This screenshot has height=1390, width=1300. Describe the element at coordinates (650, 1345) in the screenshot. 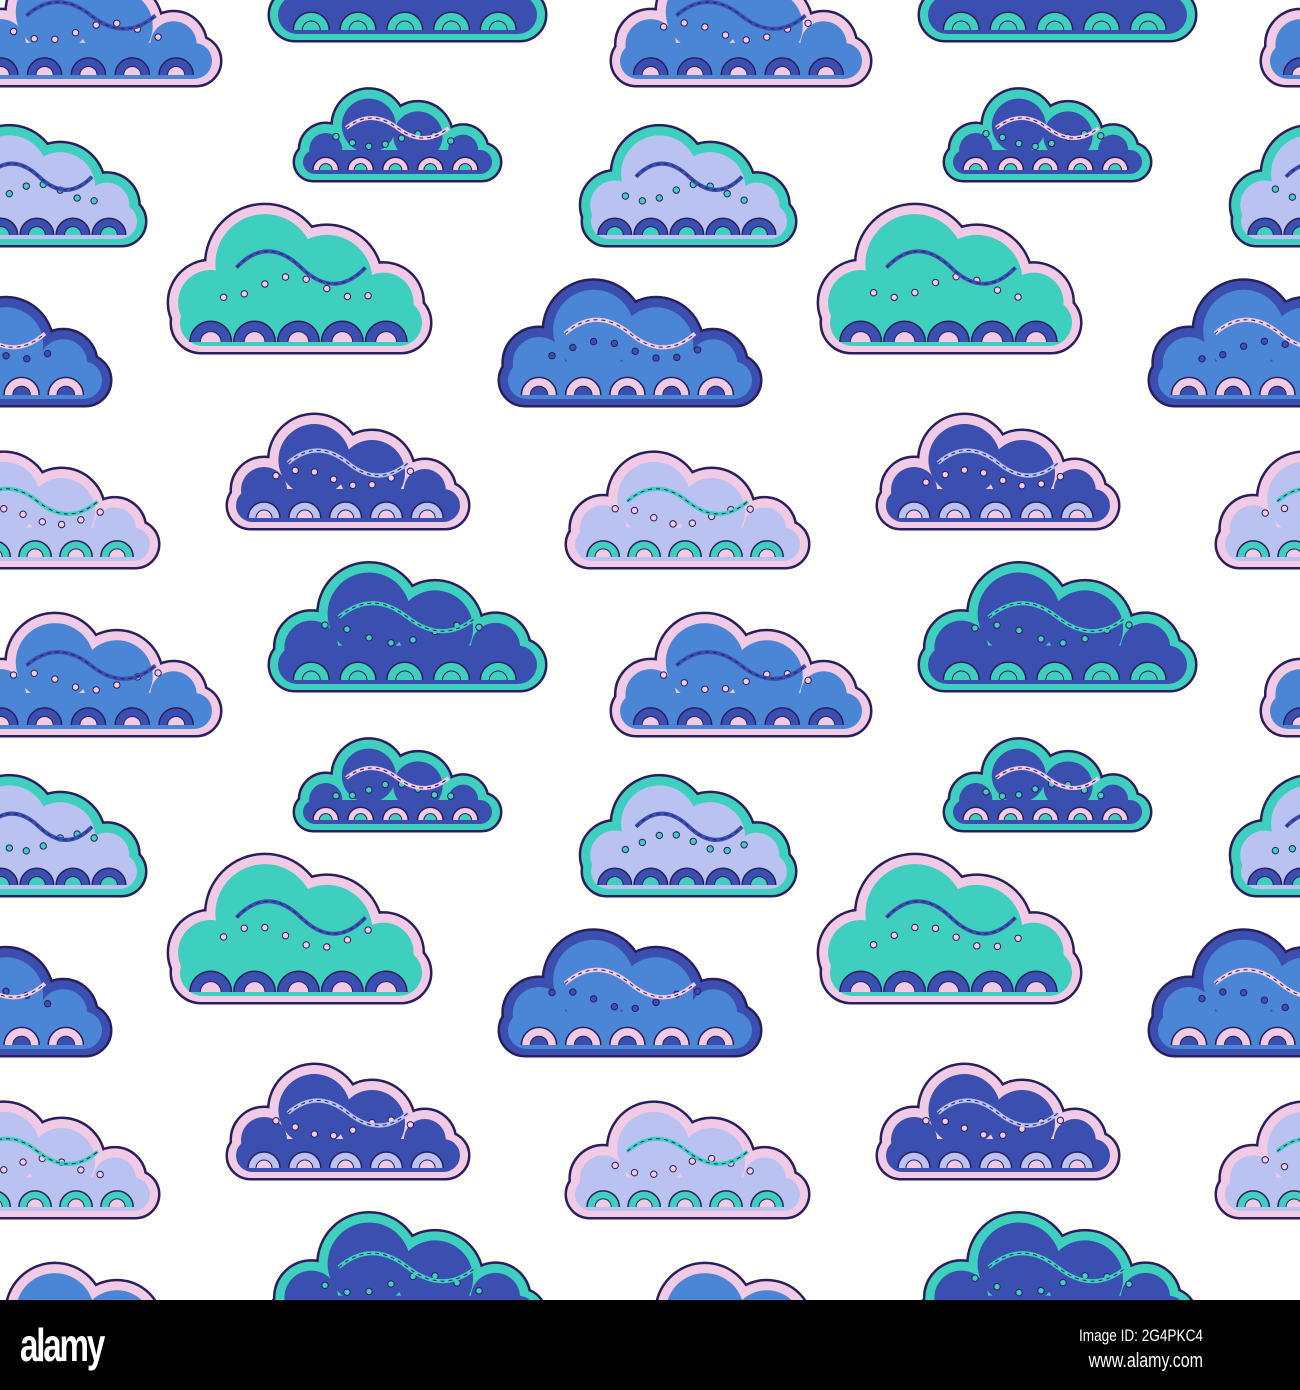

I see `watermark-bar: alamy Image ID: 2G4PKC4 www.alamy.com` at that location.